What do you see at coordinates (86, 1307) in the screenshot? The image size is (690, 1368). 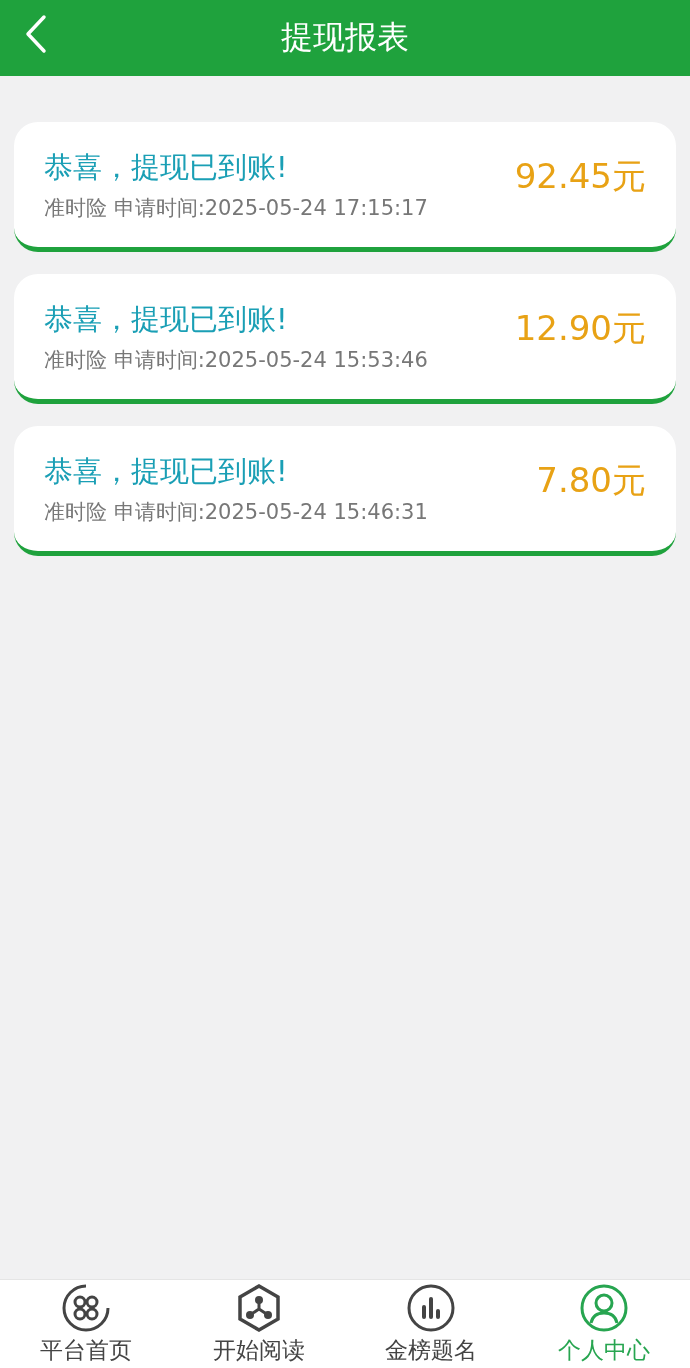 I see `grid-icon` at bounding box center [86, 1307].